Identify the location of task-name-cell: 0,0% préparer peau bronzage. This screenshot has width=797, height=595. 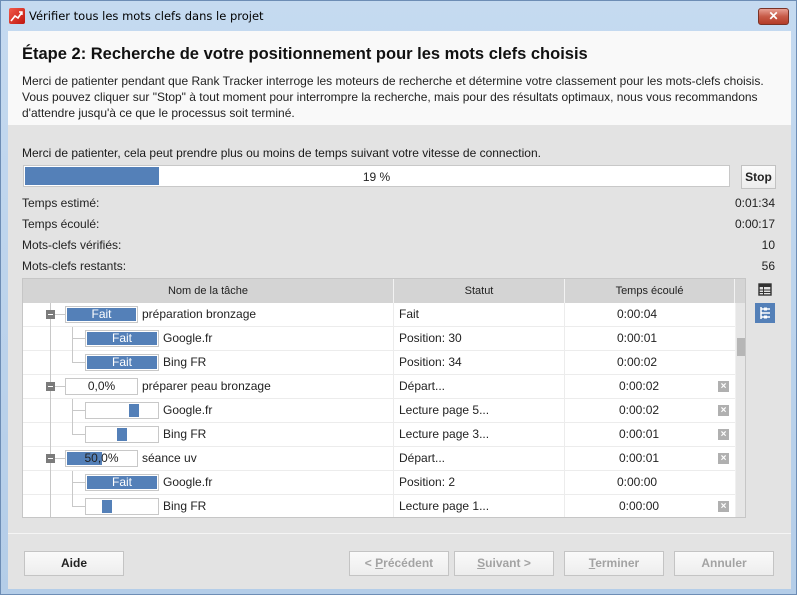
(208, 387).